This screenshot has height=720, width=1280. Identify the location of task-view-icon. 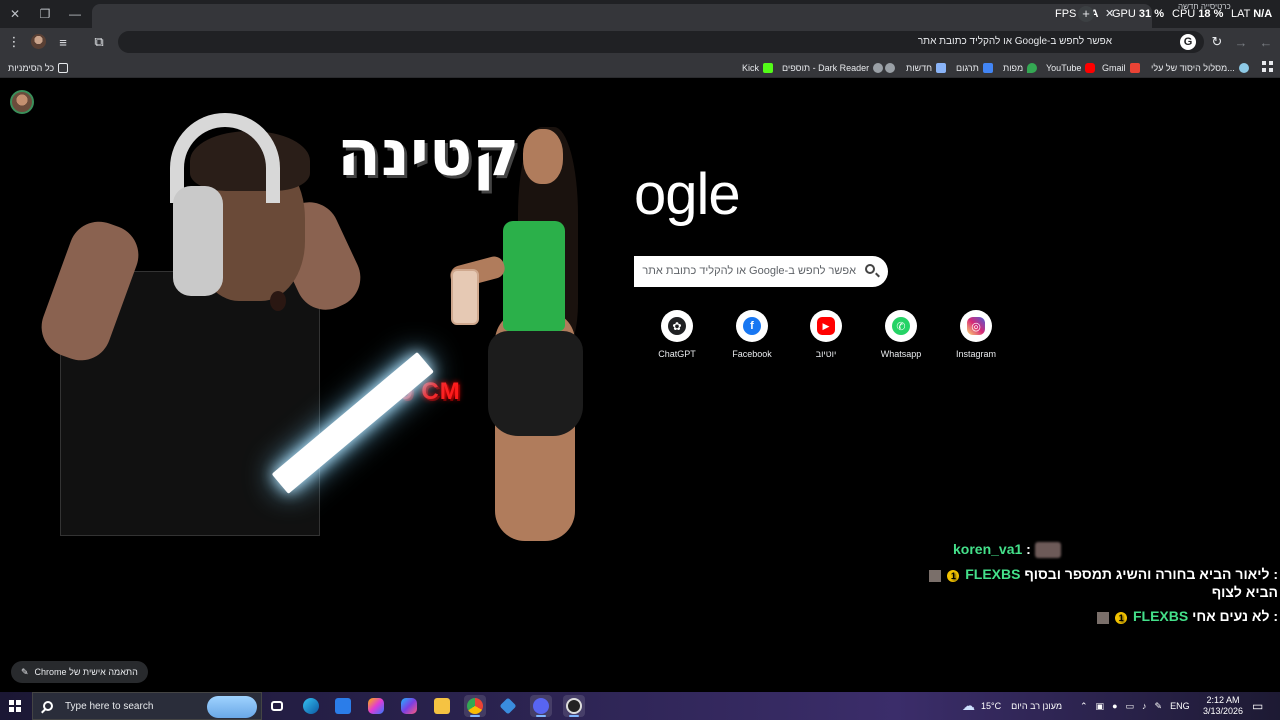
(277, 706).